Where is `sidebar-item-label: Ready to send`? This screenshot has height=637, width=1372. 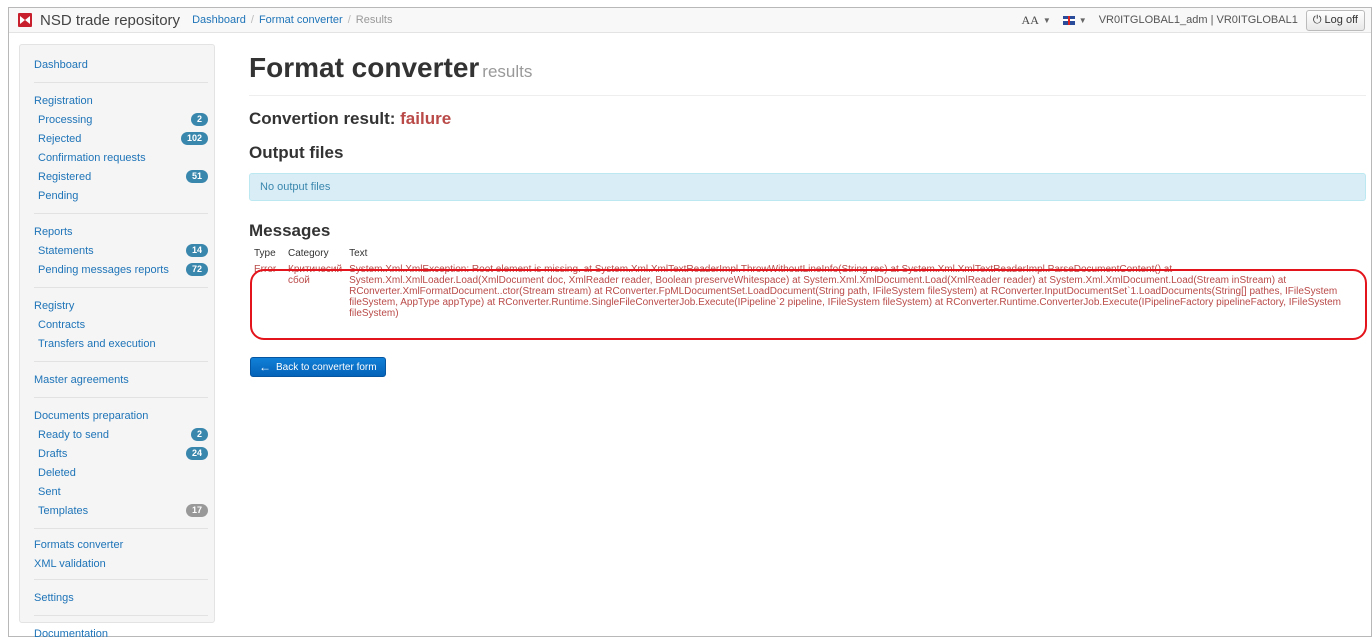
sidebar-item-label: Ready to send is located at coordinates (73, 434).